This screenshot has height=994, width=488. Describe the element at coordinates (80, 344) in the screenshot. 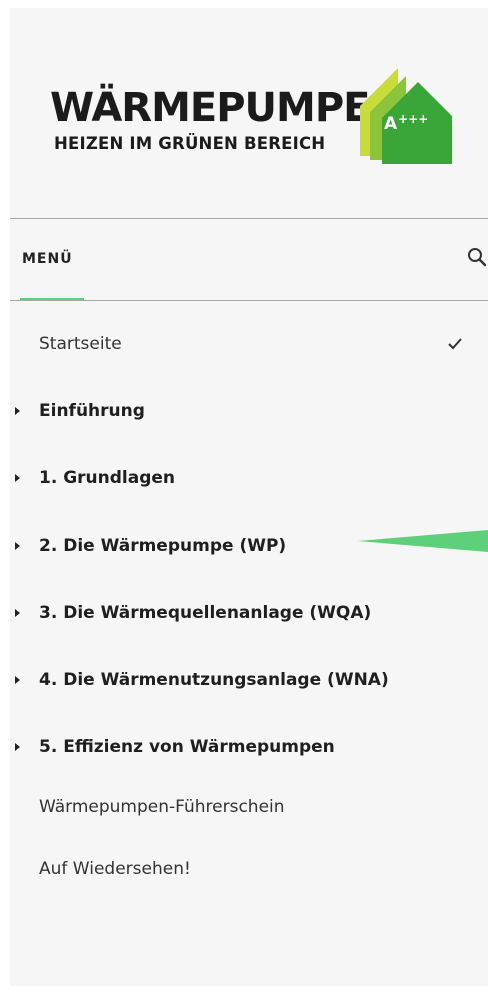

I see `nav-item-label: Startseite` at that location.